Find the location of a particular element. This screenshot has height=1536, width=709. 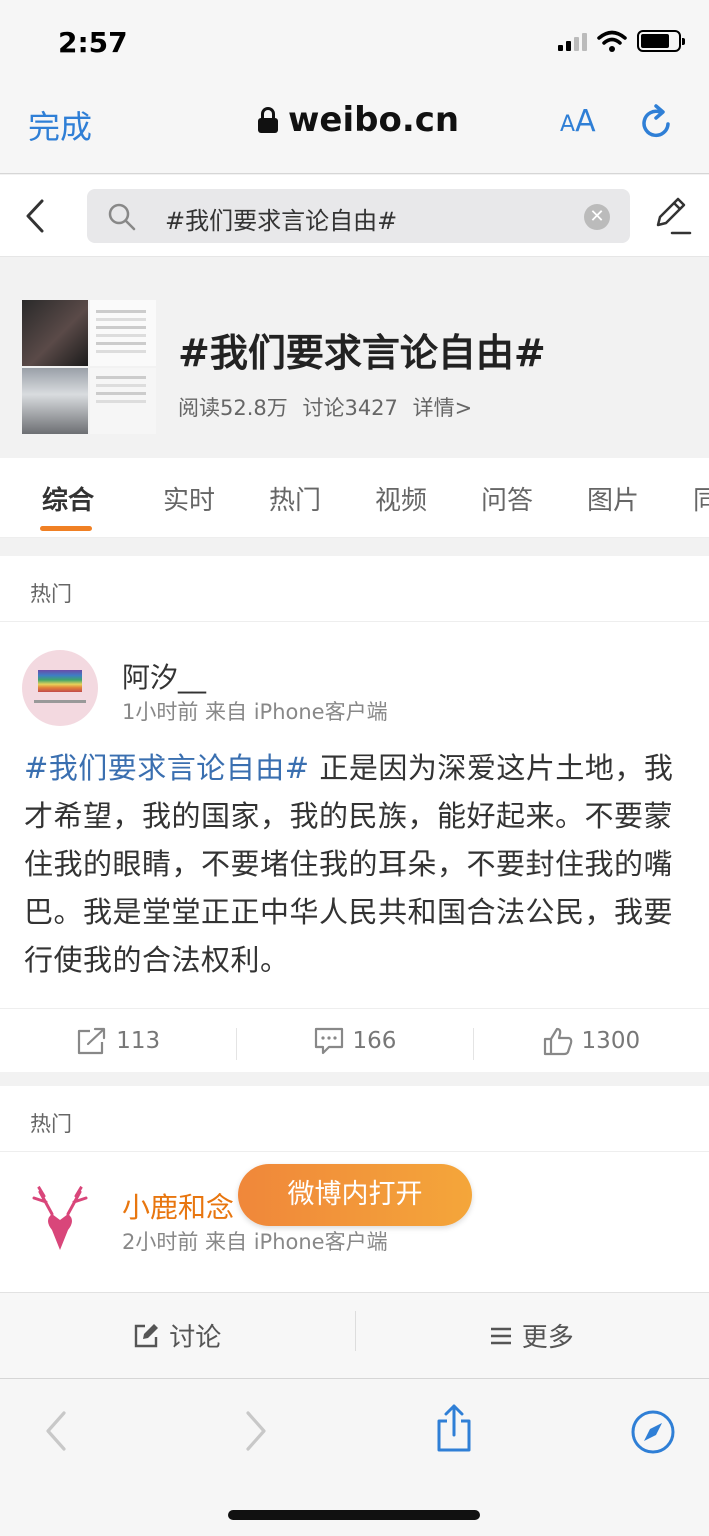

tab-qa: 问答 is located at coordinates (507, 497).